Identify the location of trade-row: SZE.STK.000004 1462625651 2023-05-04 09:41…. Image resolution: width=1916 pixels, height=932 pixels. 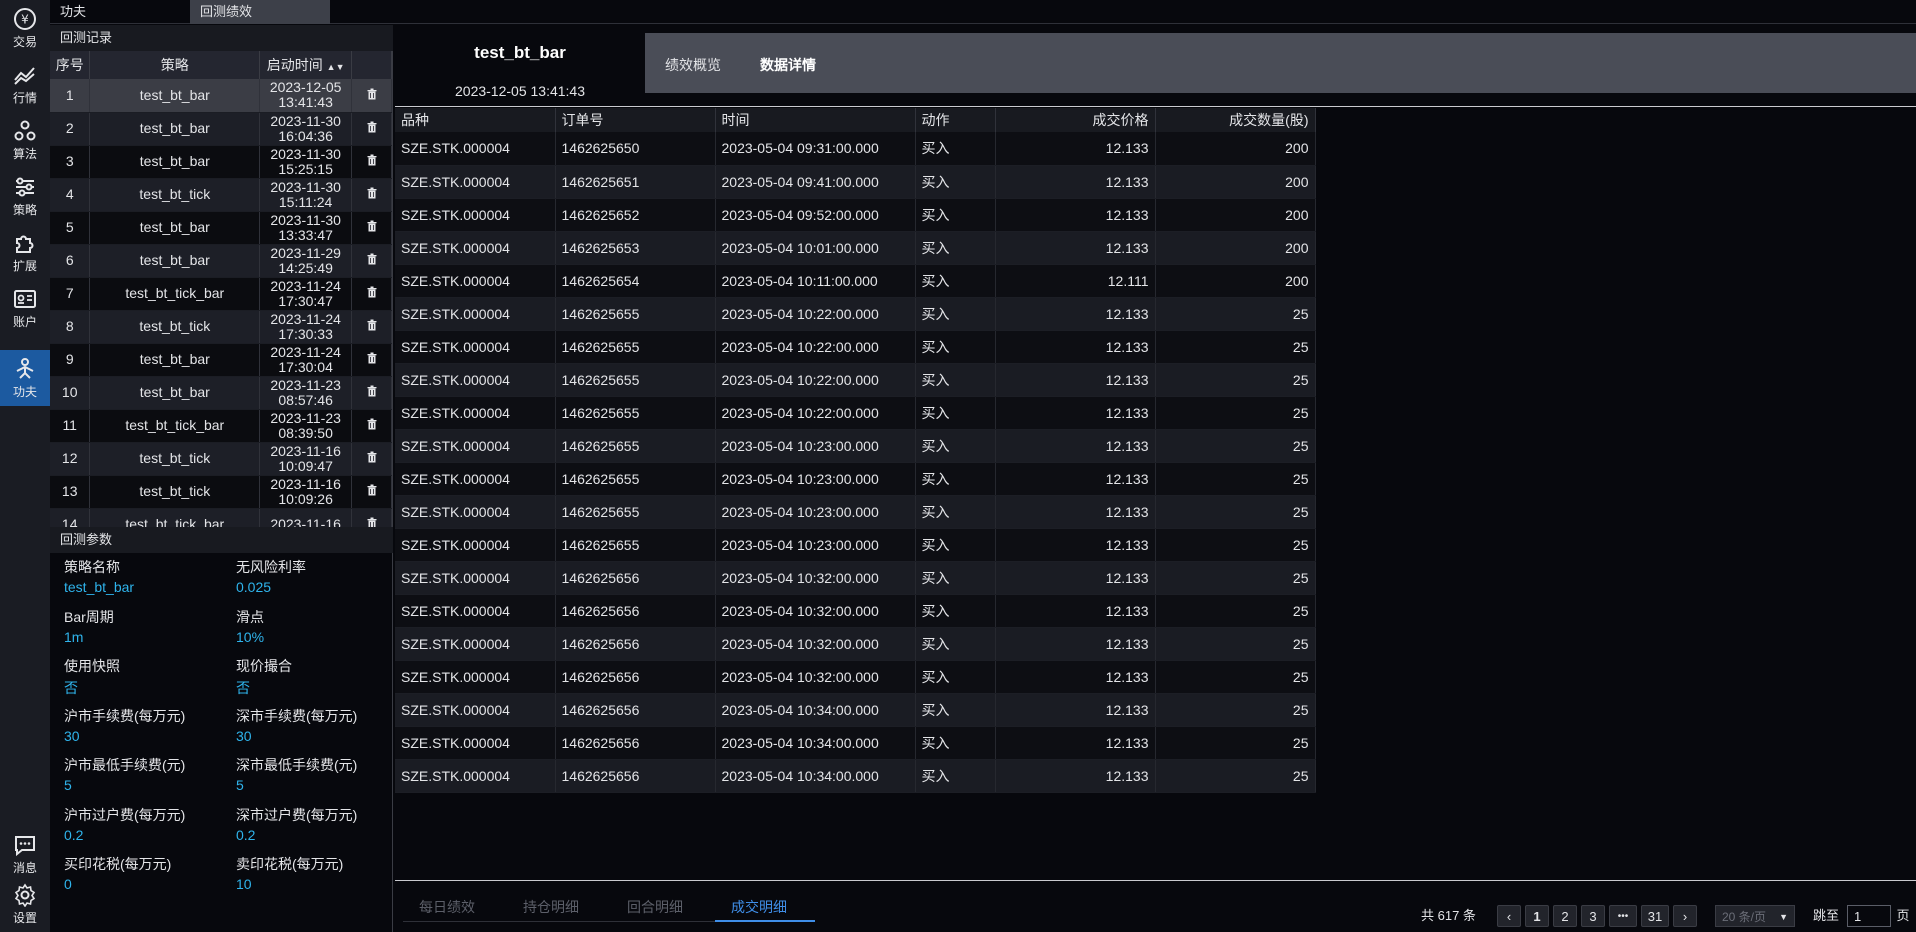
(855, 182).